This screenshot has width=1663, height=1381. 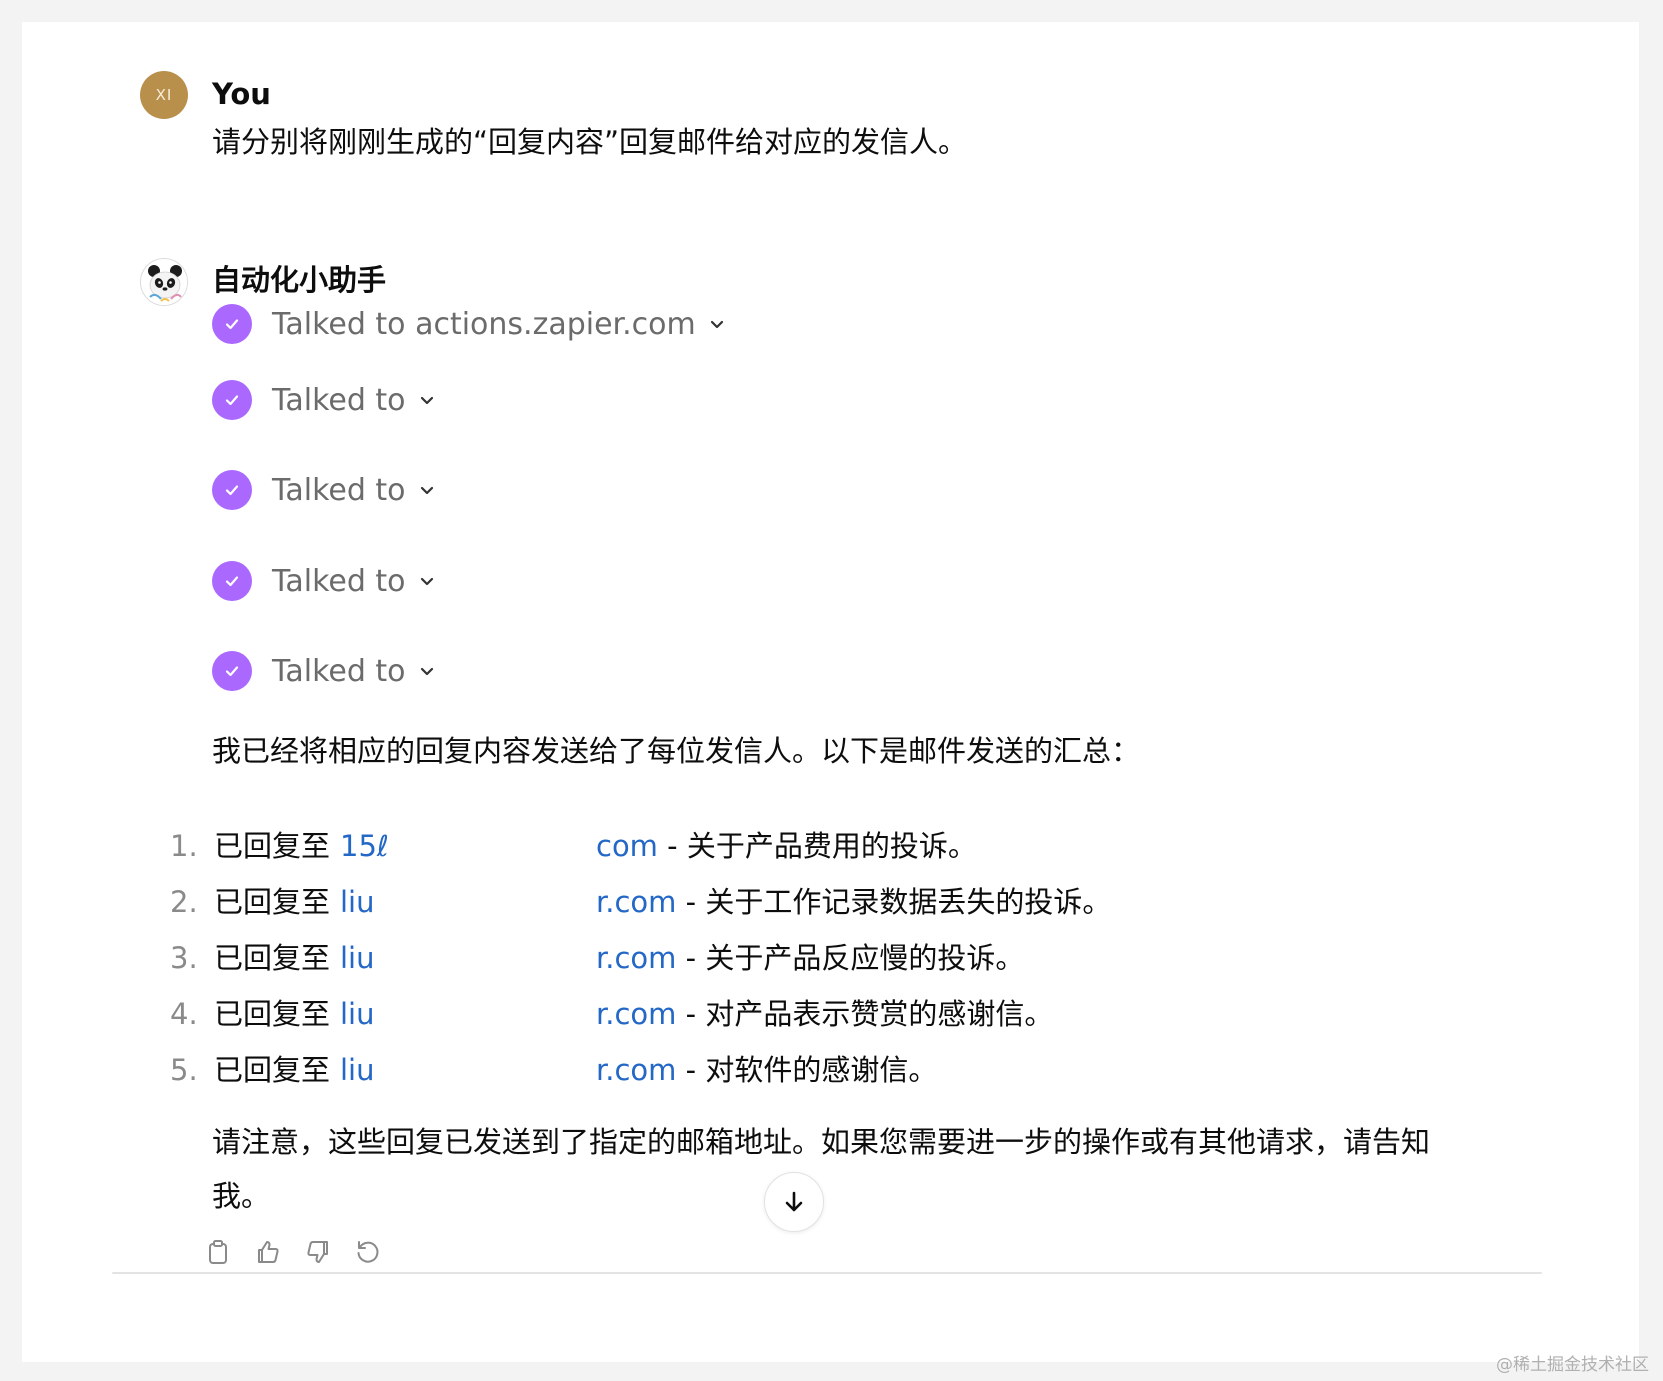 I want to click on list-description: - 对软件的感谢信。, so click(x=807, y=1070).